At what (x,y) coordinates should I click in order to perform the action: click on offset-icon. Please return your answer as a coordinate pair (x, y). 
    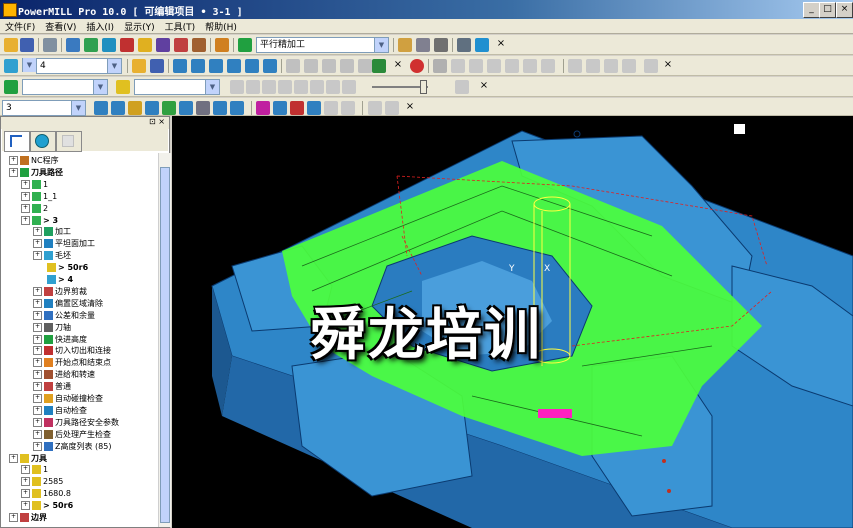
    Looking at the image, I should click on (252, 66).